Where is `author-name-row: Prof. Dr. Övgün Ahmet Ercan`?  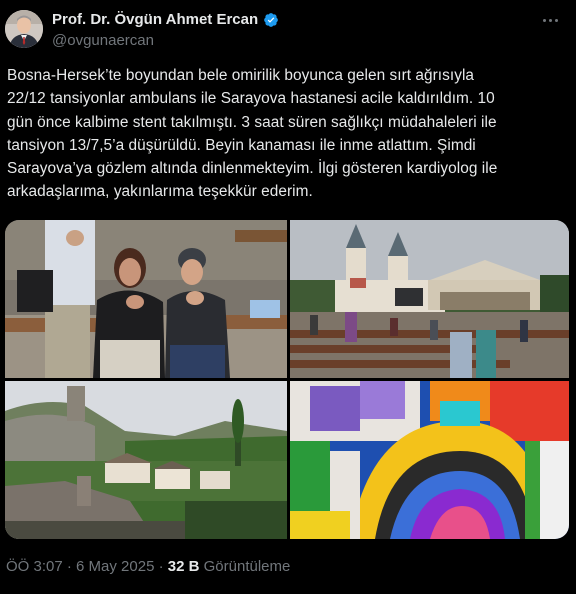
author-name-row: Prof. Dr. Övgün Ahmet Ercan is located at coordinates (165, 19).